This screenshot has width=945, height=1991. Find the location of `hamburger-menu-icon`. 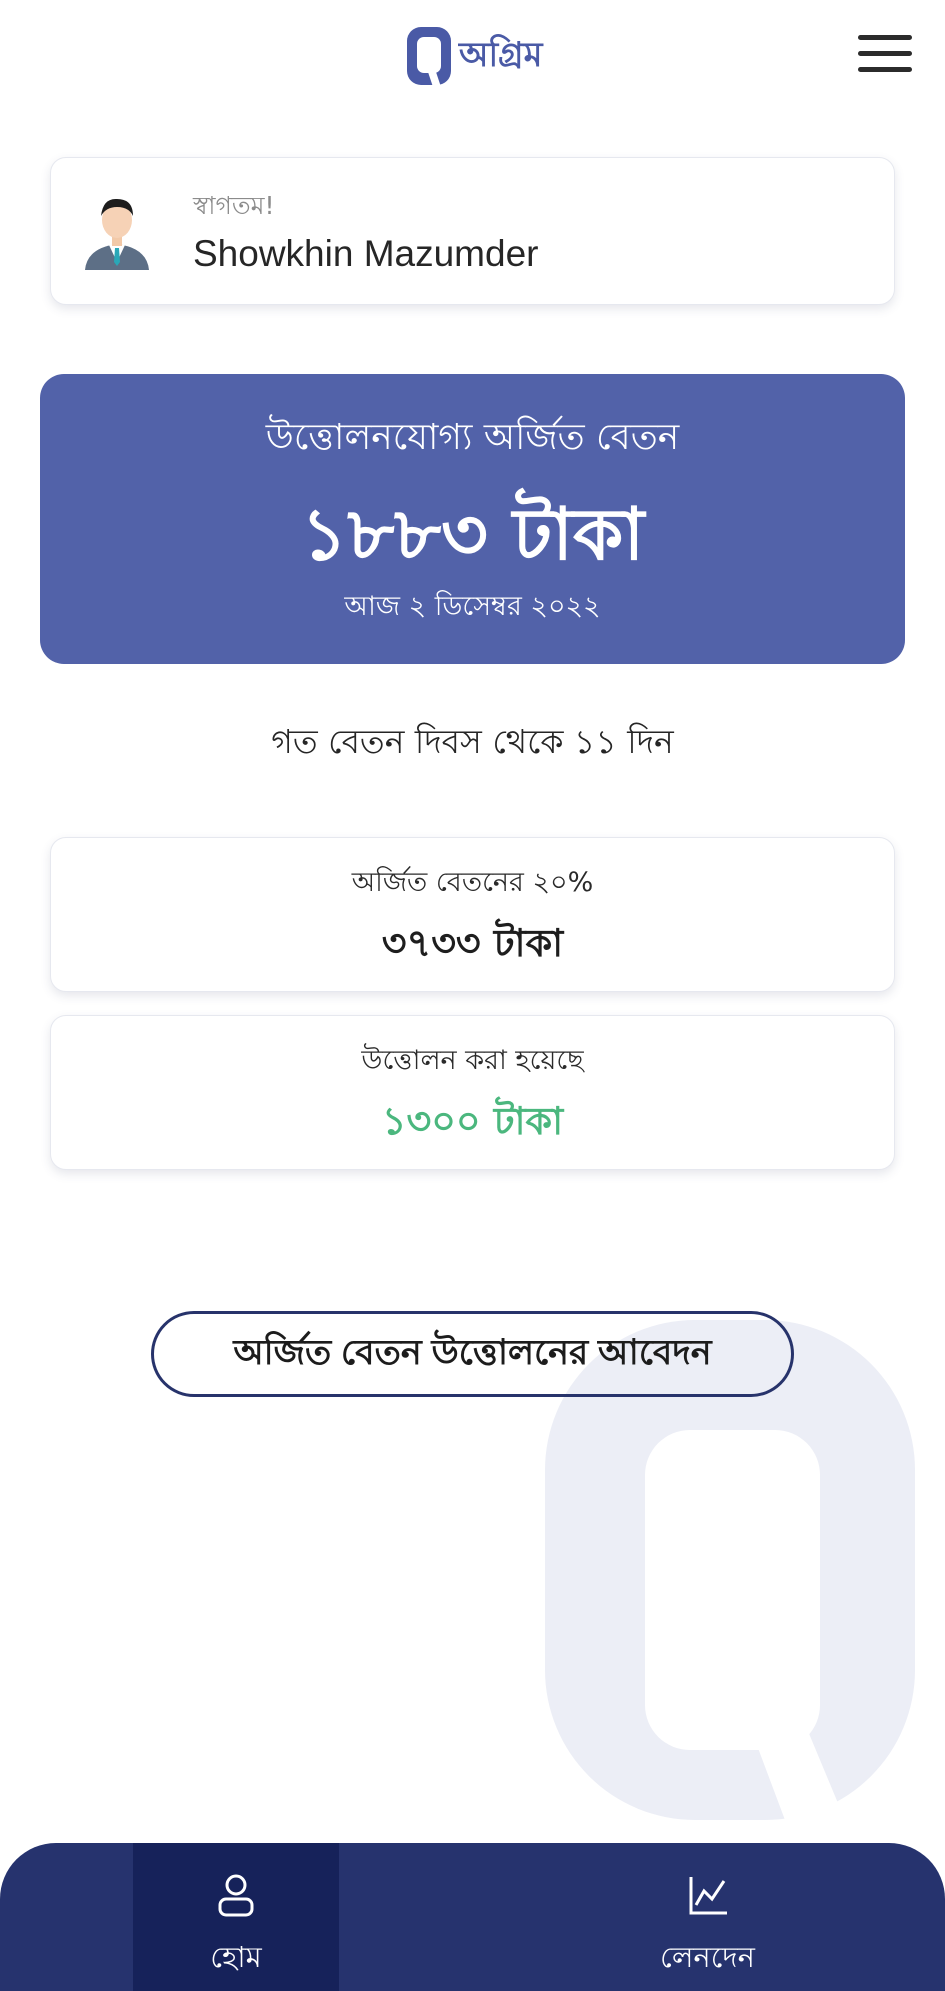

hamburger-menu-icon is located at coordinates (885, 37).